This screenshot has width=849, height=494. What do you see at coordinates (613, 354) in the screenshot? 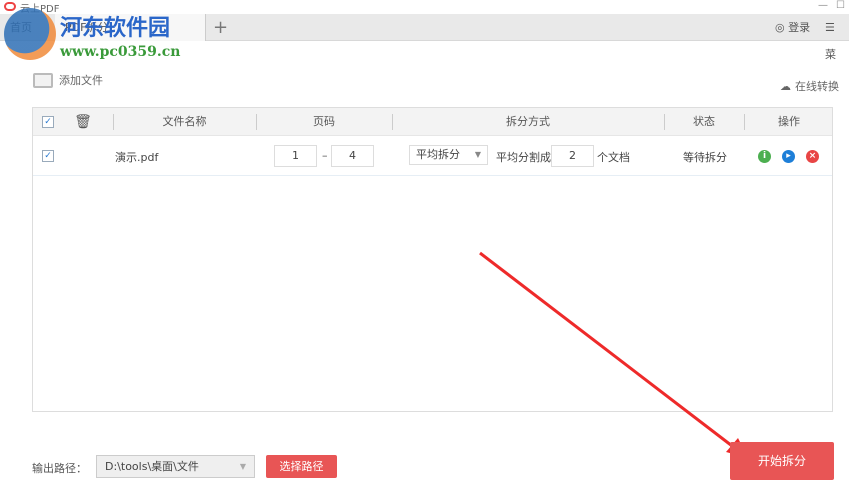
I see `annotation-arrow` at bounding box center [613, 354].